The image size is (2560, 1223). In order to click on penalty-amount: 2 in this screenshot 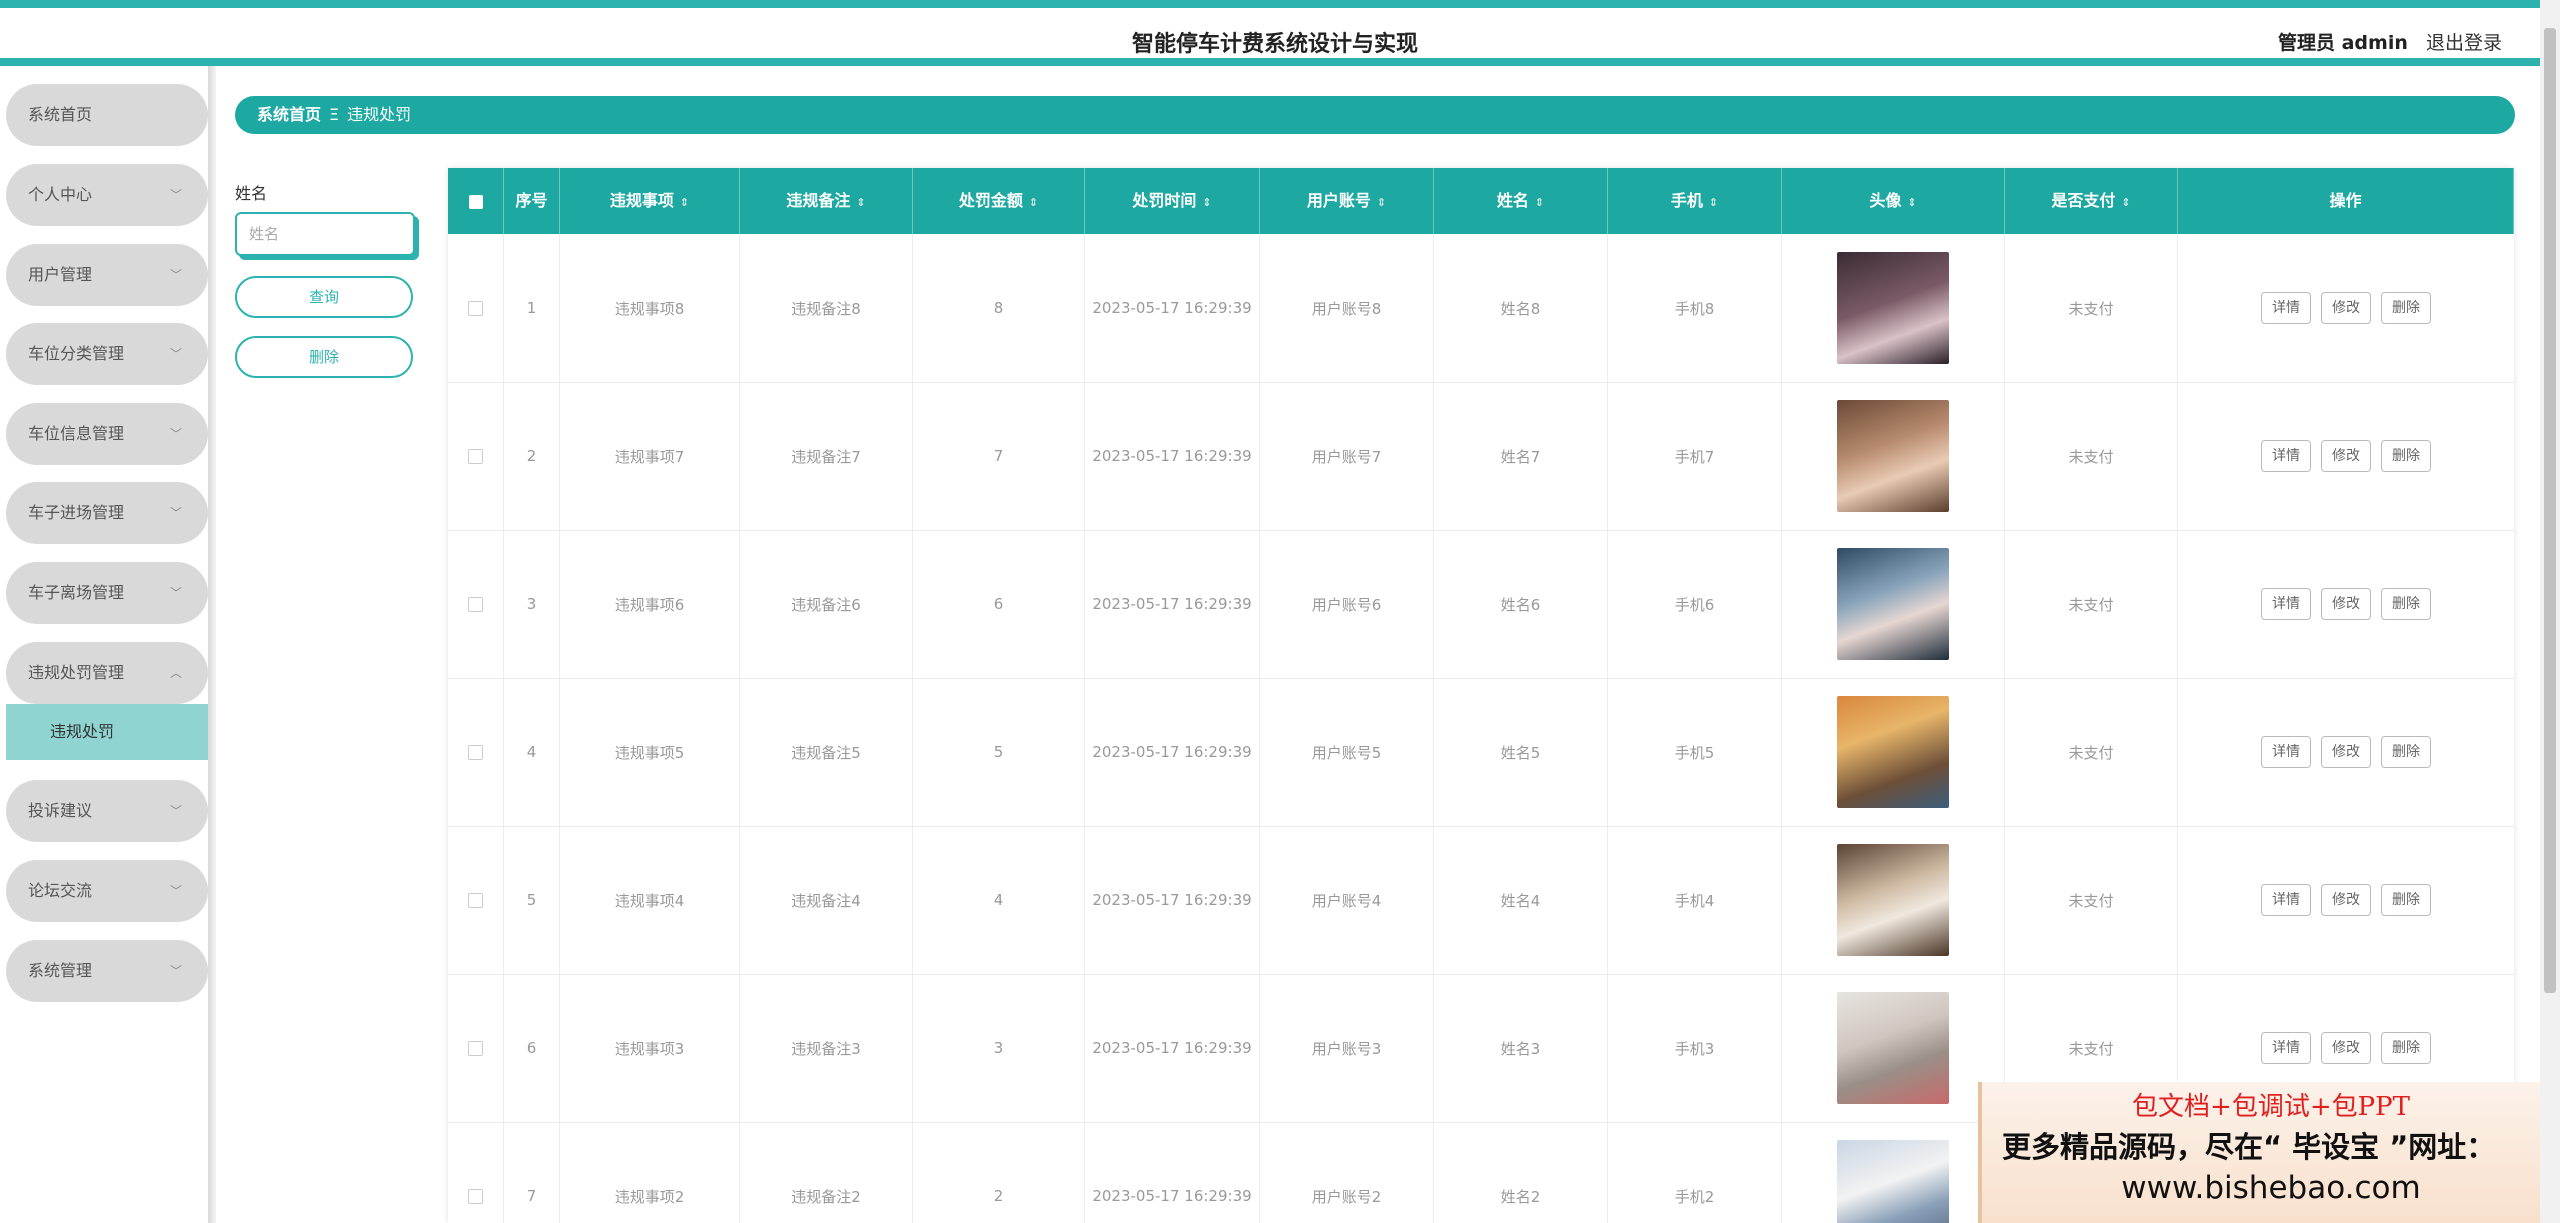, I will do `click(999, 1172)`.